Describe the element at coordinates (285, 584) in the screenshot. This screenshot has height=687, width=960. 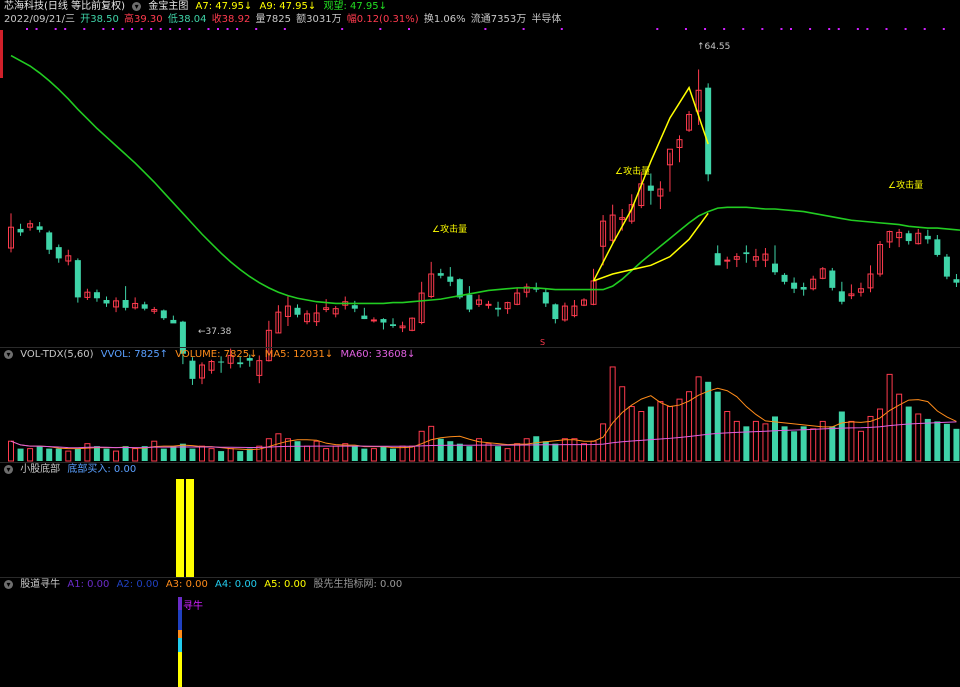
I see `niu-a5-value: A5: 0.00` at that location.